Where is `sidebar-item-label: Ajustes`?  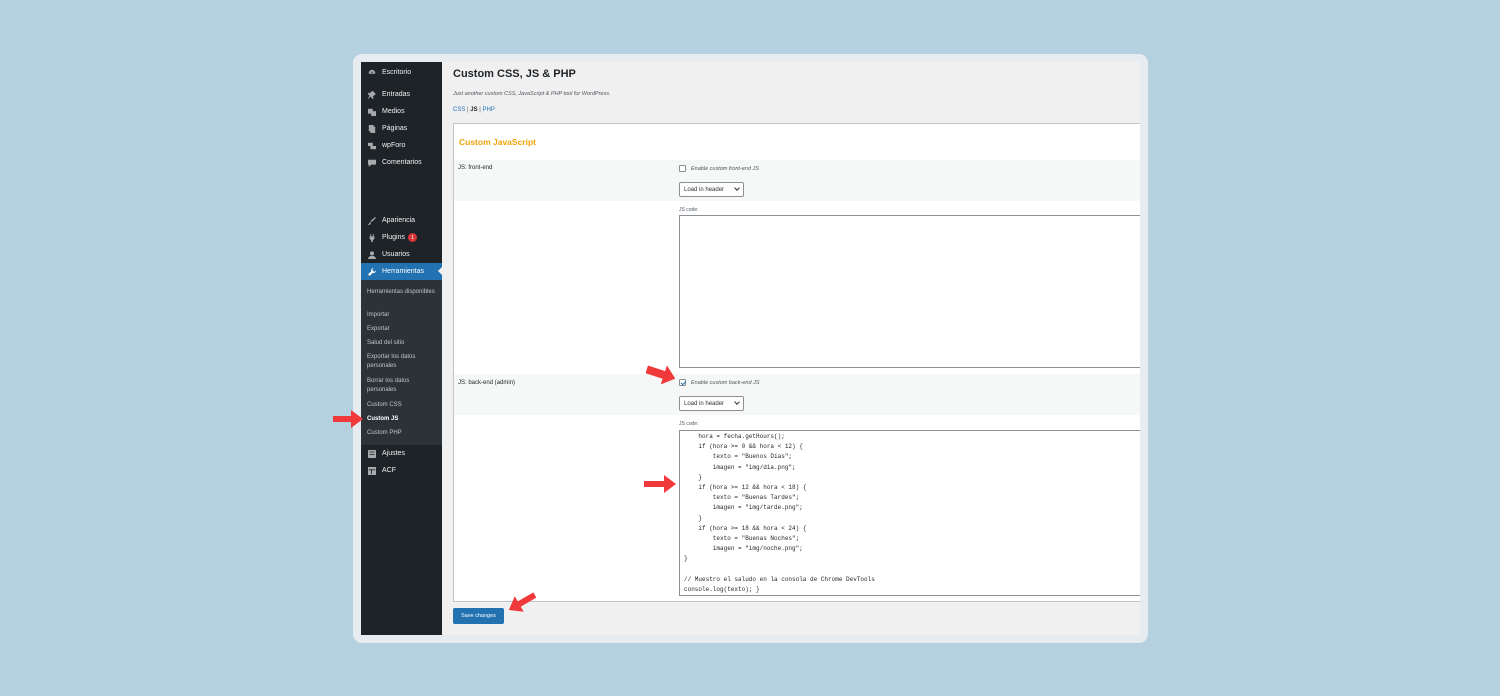
sidebar-item-label: Ajustes is located at coordinates (393, 453).